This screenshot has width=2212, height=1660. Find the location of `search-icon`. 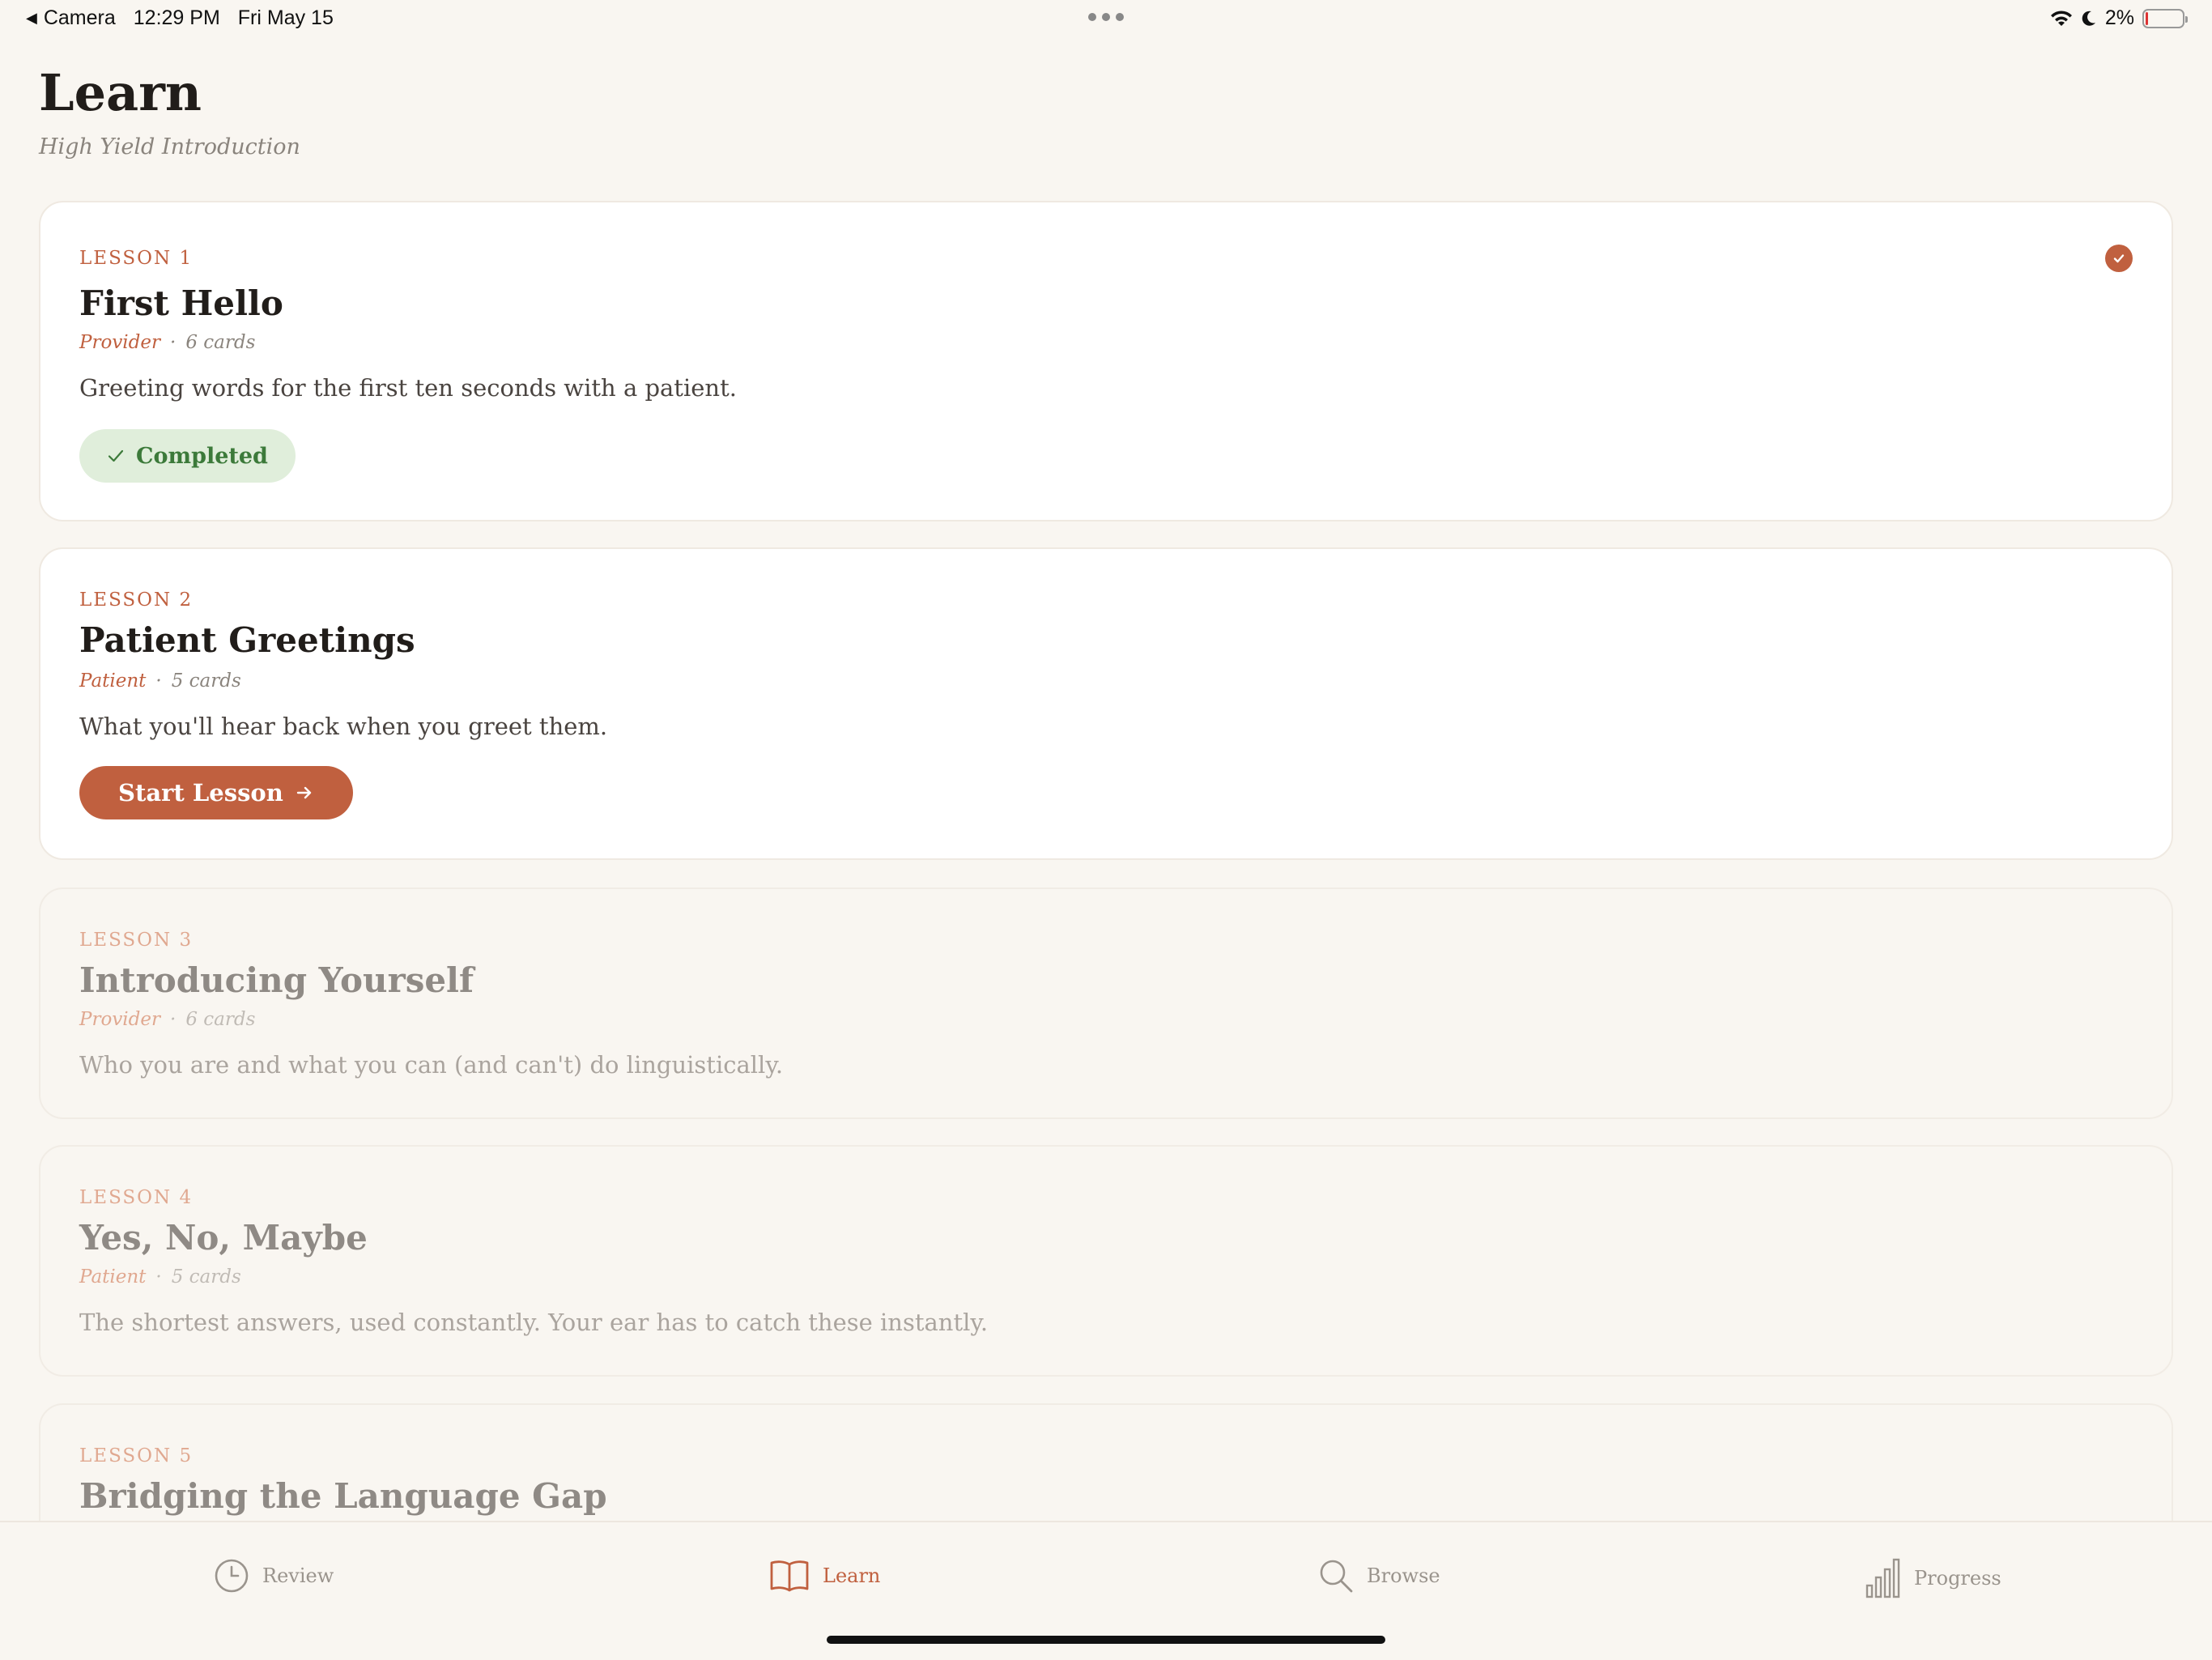

search-icon is located at coordinates (1337, 1577).